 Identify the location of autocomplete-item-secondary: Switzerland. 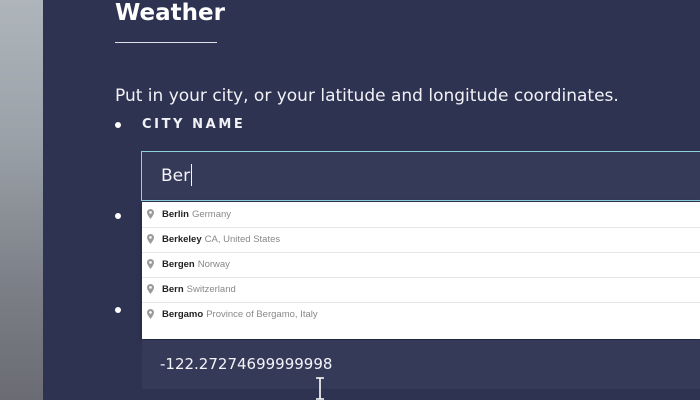
(211, 289).